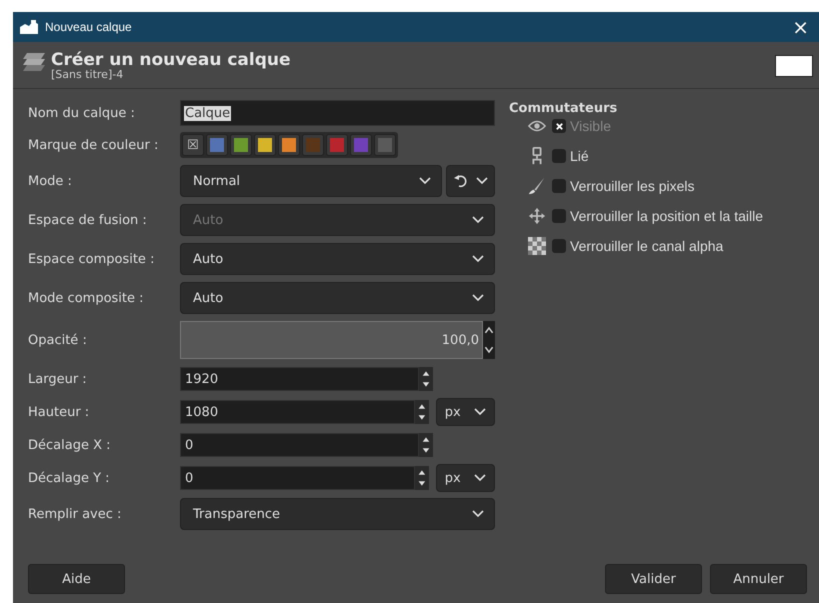 This screenshot has height=603, width=819. What do you see at coordinates (297, 412) in the screenshot?
I see `number-field: 1080` at bounding box center [297, 412].